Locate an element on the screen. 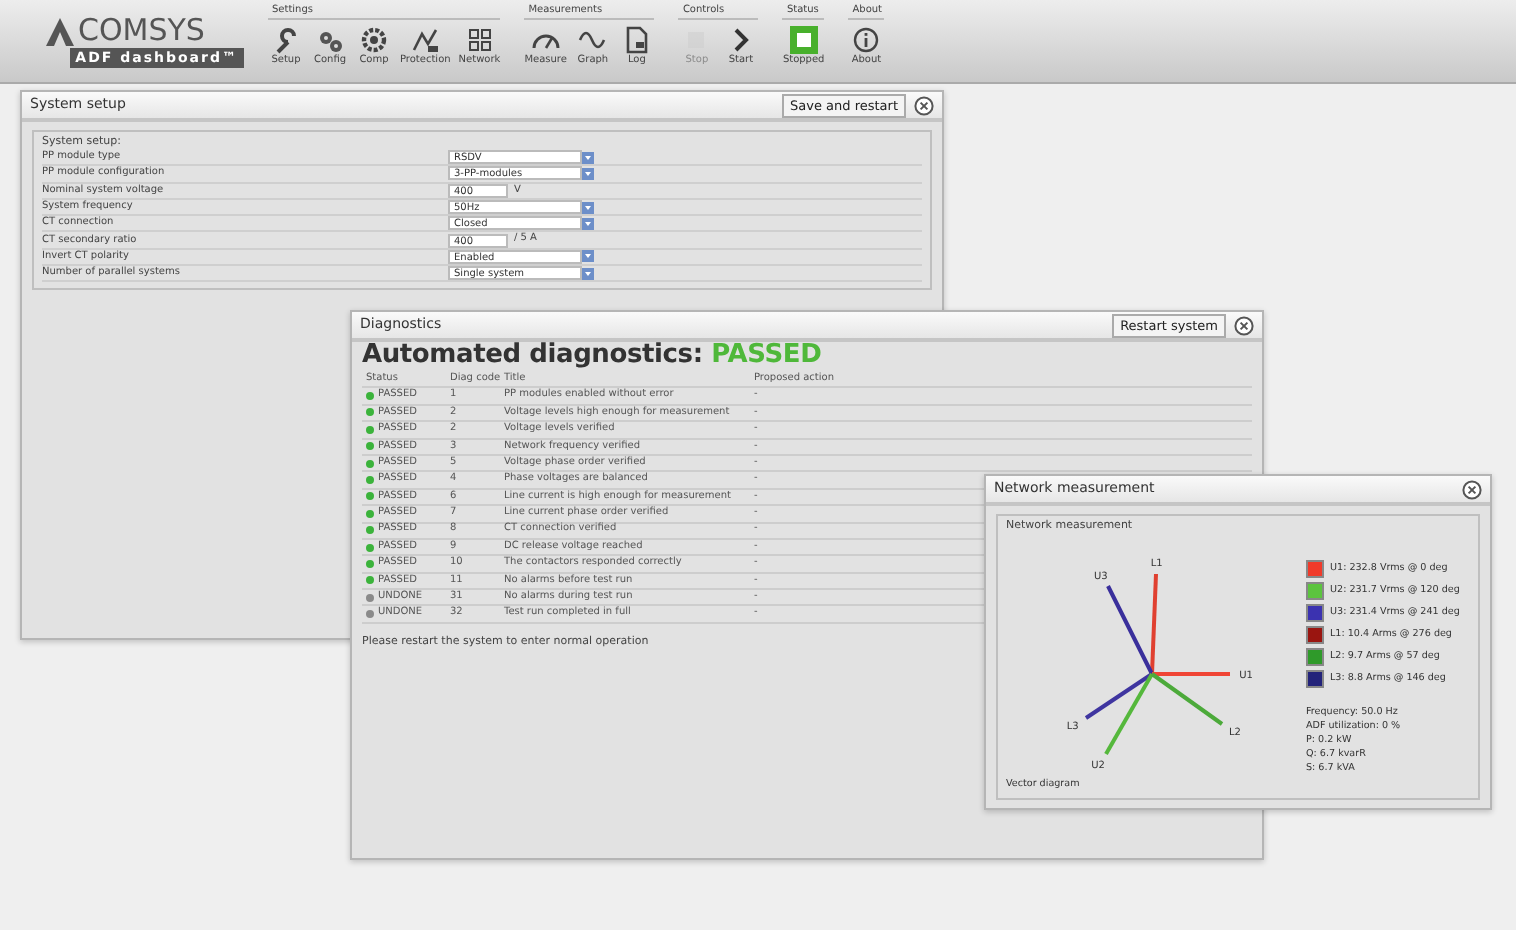  wrench-icon is located at coordinates (286, 40).